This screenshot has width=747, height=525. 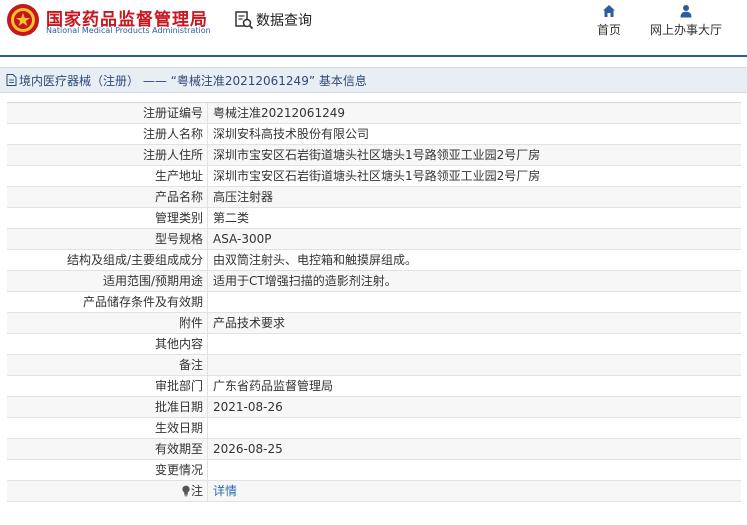 What do you see at coordinates (685, 30) in the screenshot?
I see `nav-online-hall-label: 网上办事大厅` at bounding box center [685, 30].